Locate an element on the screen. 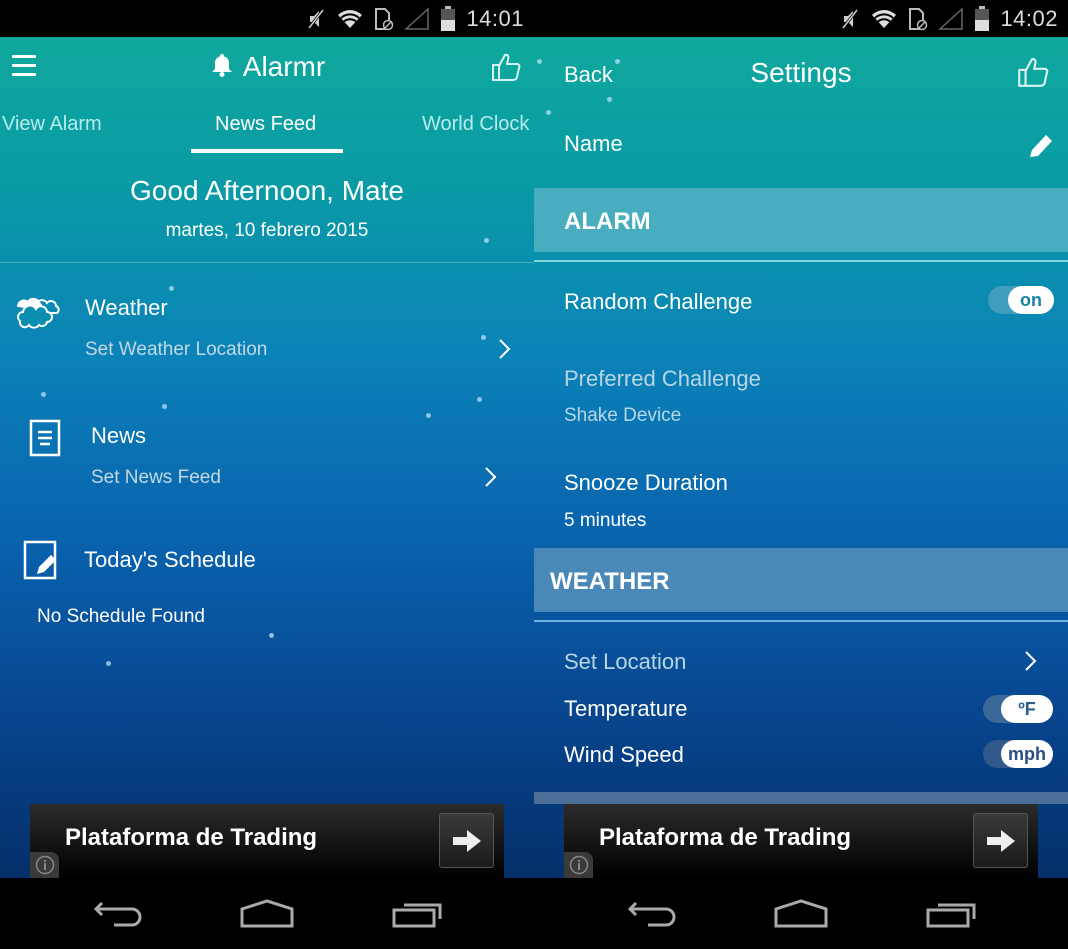 Image resolution: width=1068 pixels, height=949 pixels. preferred-challenge-value: Shake Device is located at coordinates (623, 415).